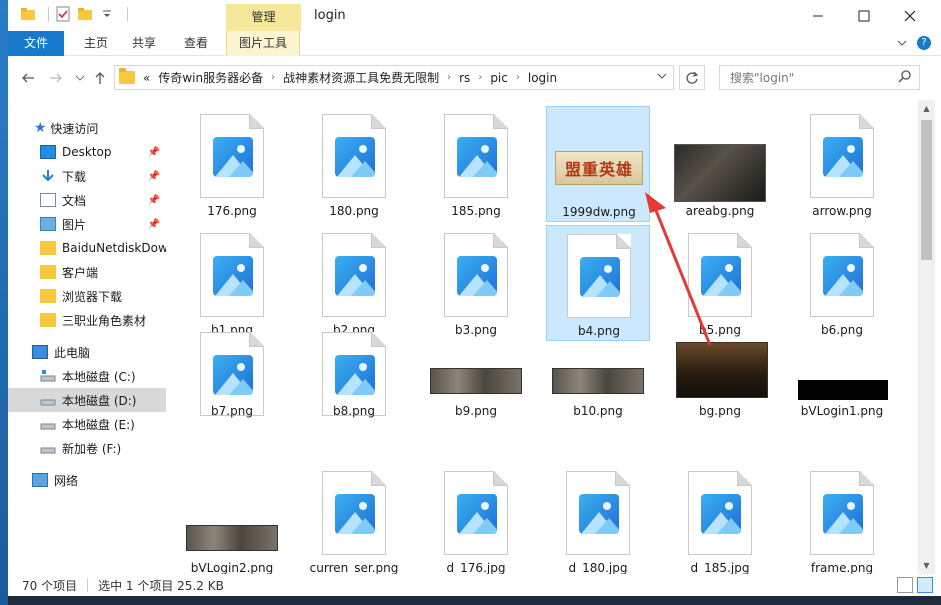 Image resolution: width=941 pixels, height=605 pixels. I want to click on refresh-button, so click(692, 77).